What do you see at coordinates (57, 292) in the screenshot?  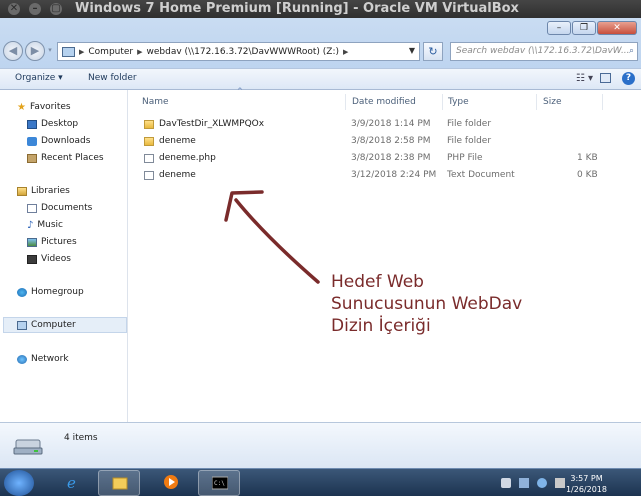 I see `nav-homegroup-label: Homegroup` at bounding box center [57, 292].